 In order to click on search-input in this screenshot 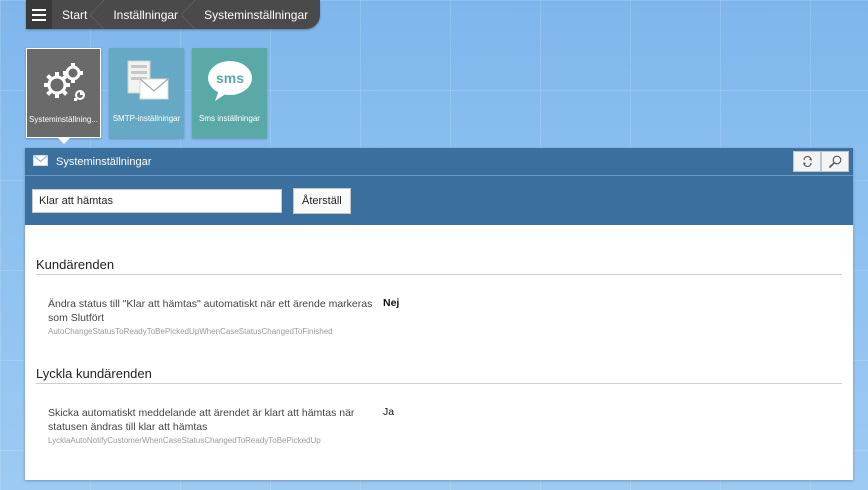, I will do `click(157, 201)`.